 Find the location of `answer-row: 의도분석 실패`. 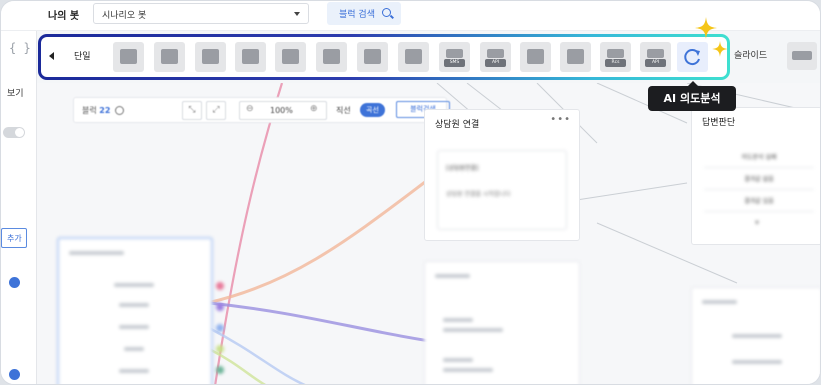

answer-row: 의도분석 실패 is located at coordinates (759, 158).